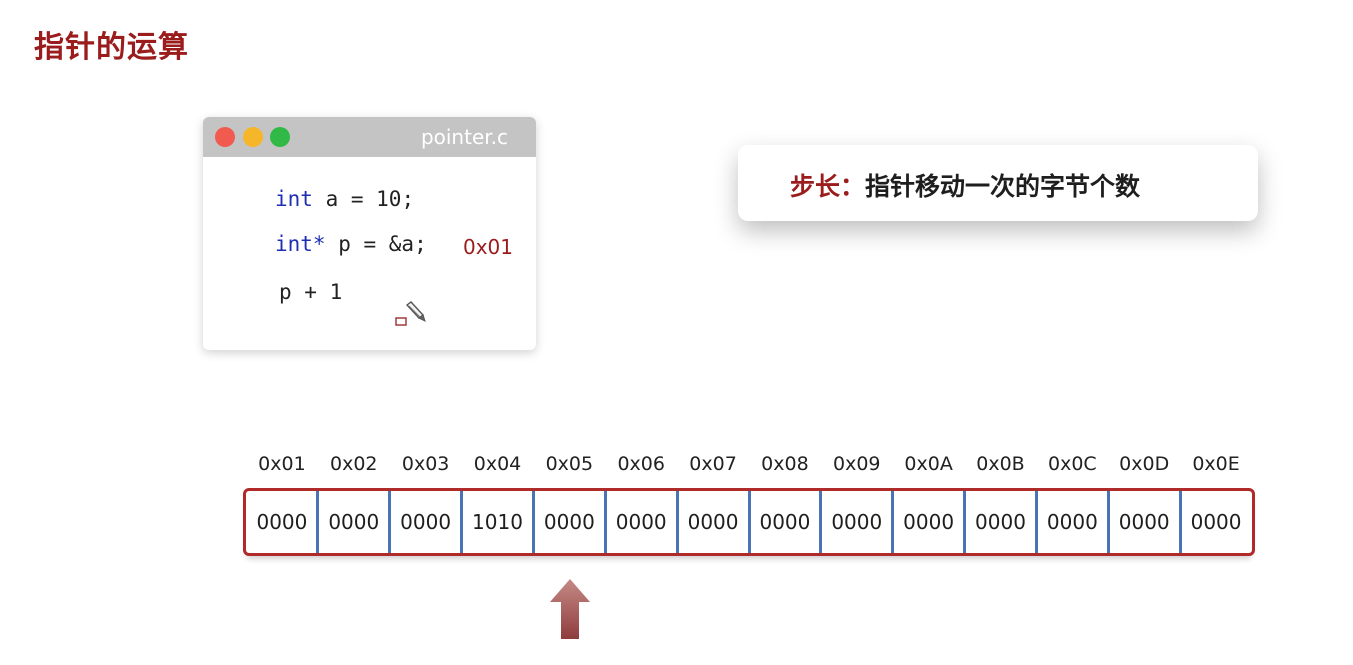 The image size is (1353, 665). Describe the element at coordinates (569, 464) in the screenshot. I see `memory-address-label: 0x05` at that location.